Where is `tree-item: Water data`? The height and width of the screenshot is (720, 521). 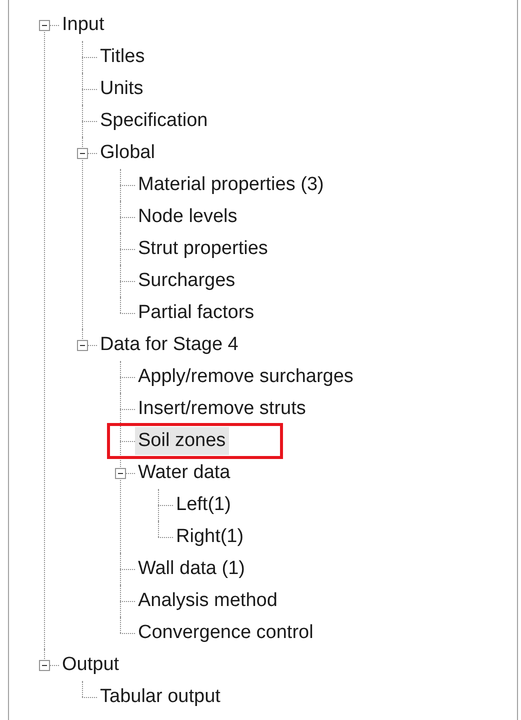 tree-item: Water data is located at coordinates (184, 473).